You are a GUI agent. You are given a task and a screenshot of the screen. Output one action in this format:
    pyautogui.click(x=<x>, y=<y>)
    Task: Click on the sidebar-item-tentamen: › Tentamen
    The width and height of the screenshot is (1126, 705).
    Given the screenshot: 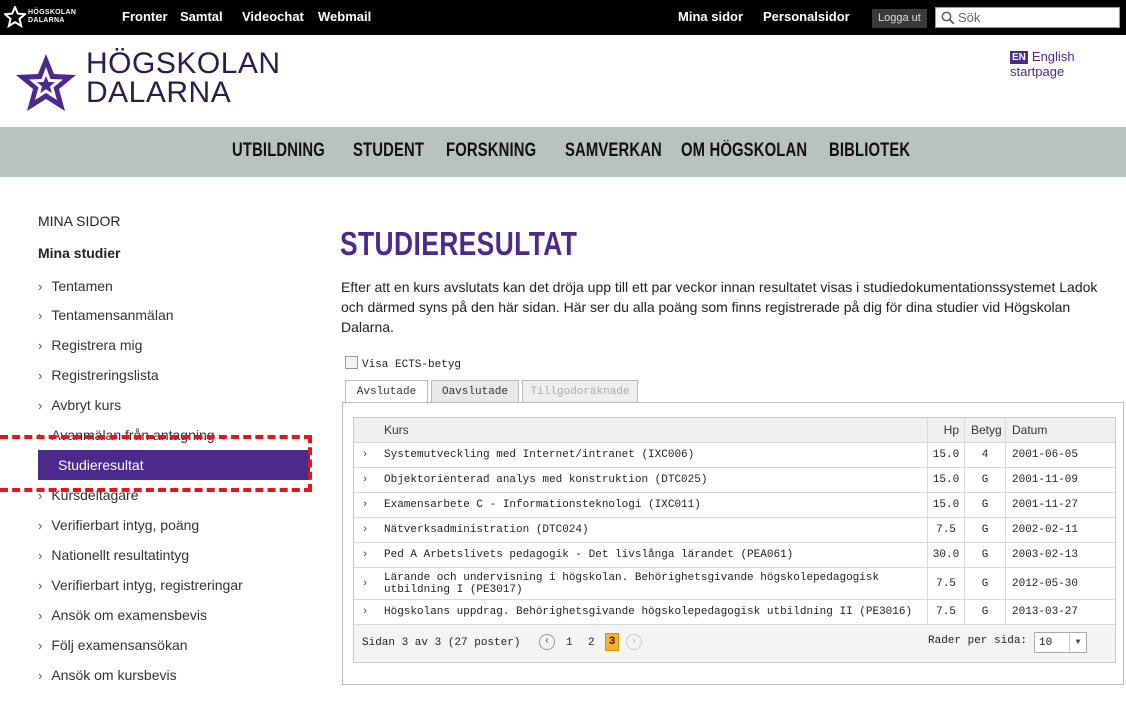 What is the action you would take?
    pyautogui.click(x=75, y=286)
    